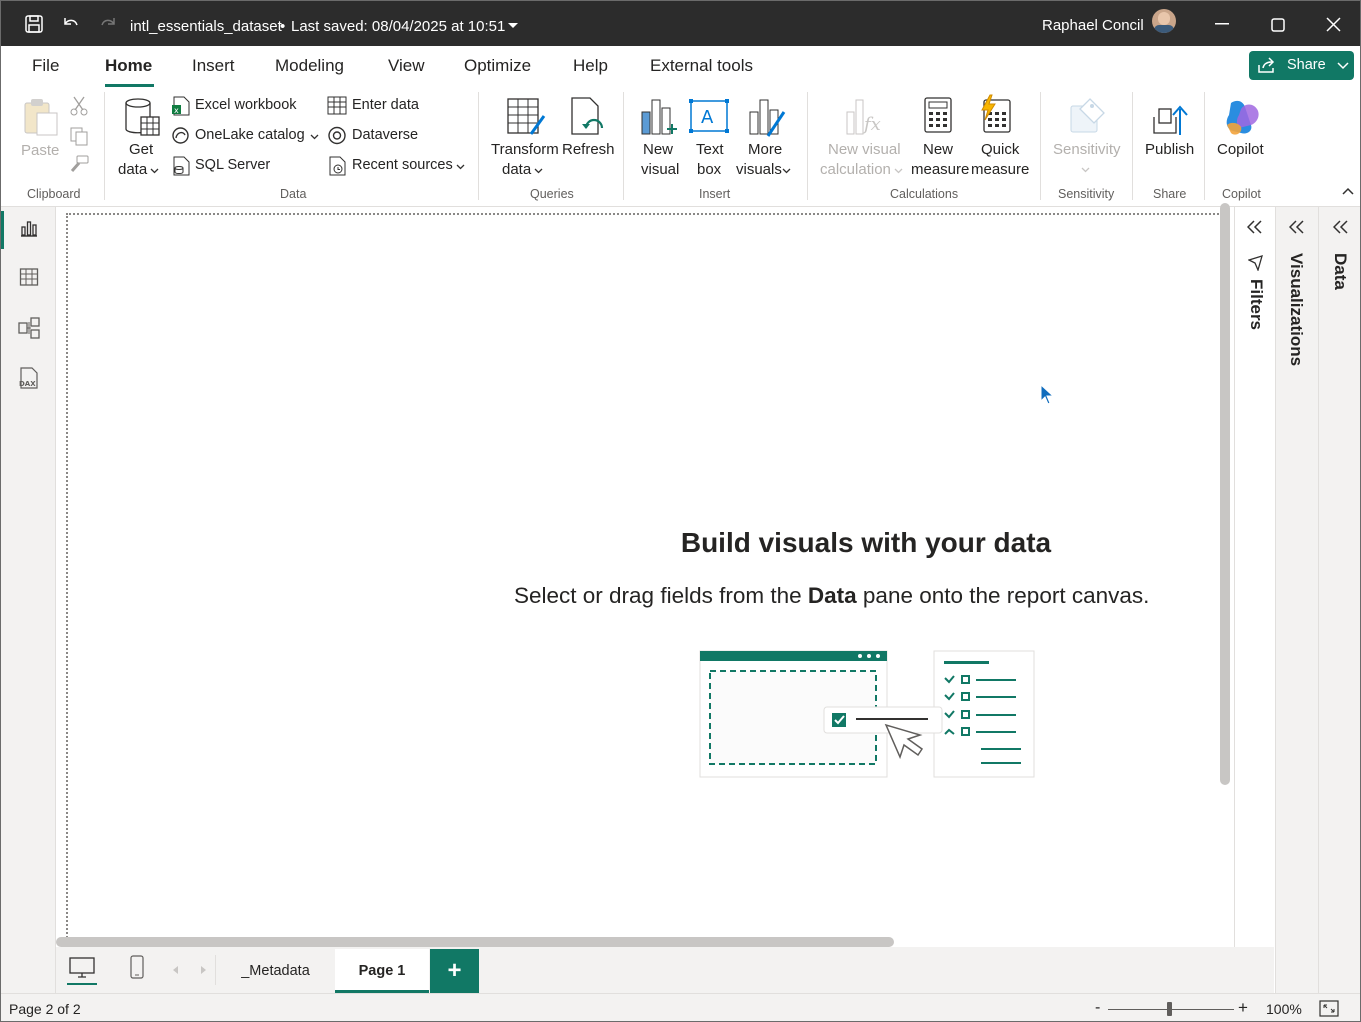  What do you see at coordinates (855, 169) in the screenshot?
I see `new-visual-calculation-label: calculation` at bounding box center [855, 169].